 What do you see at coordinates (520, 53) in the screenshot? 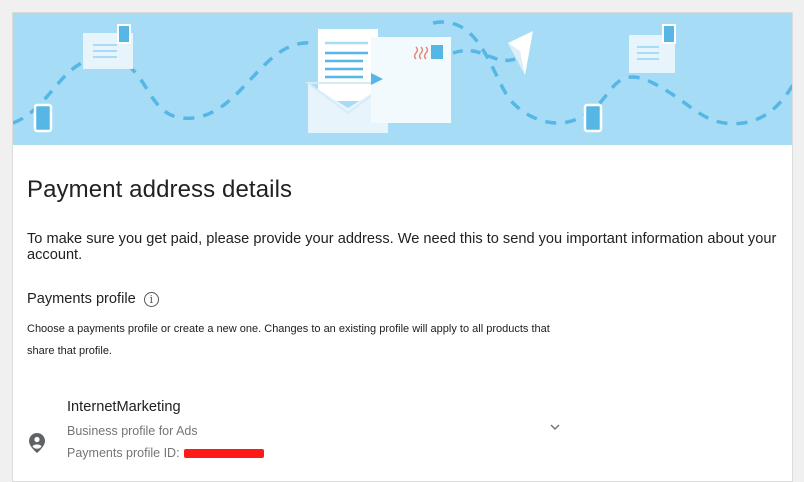
I see `paper-plane-icon` at bounding box center [520, 53].